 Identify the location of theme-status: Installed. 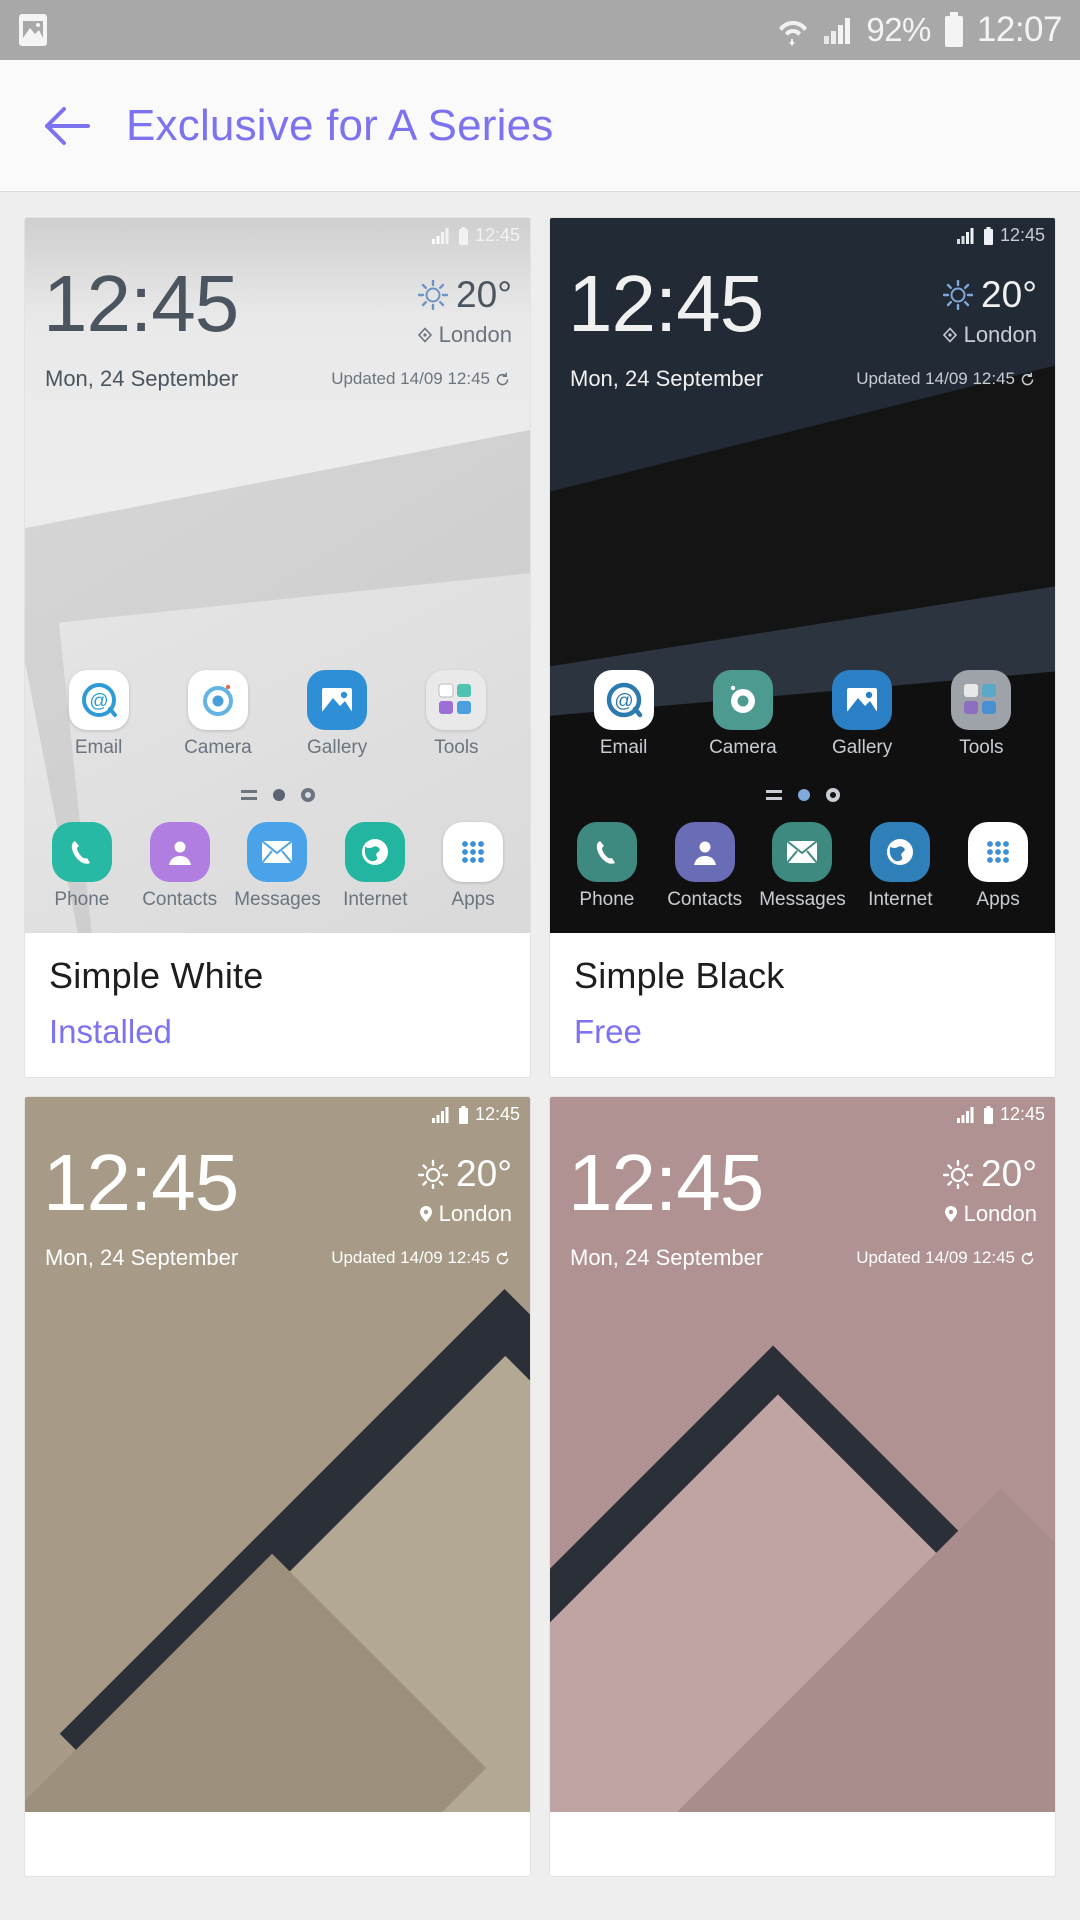
(277, 1032).